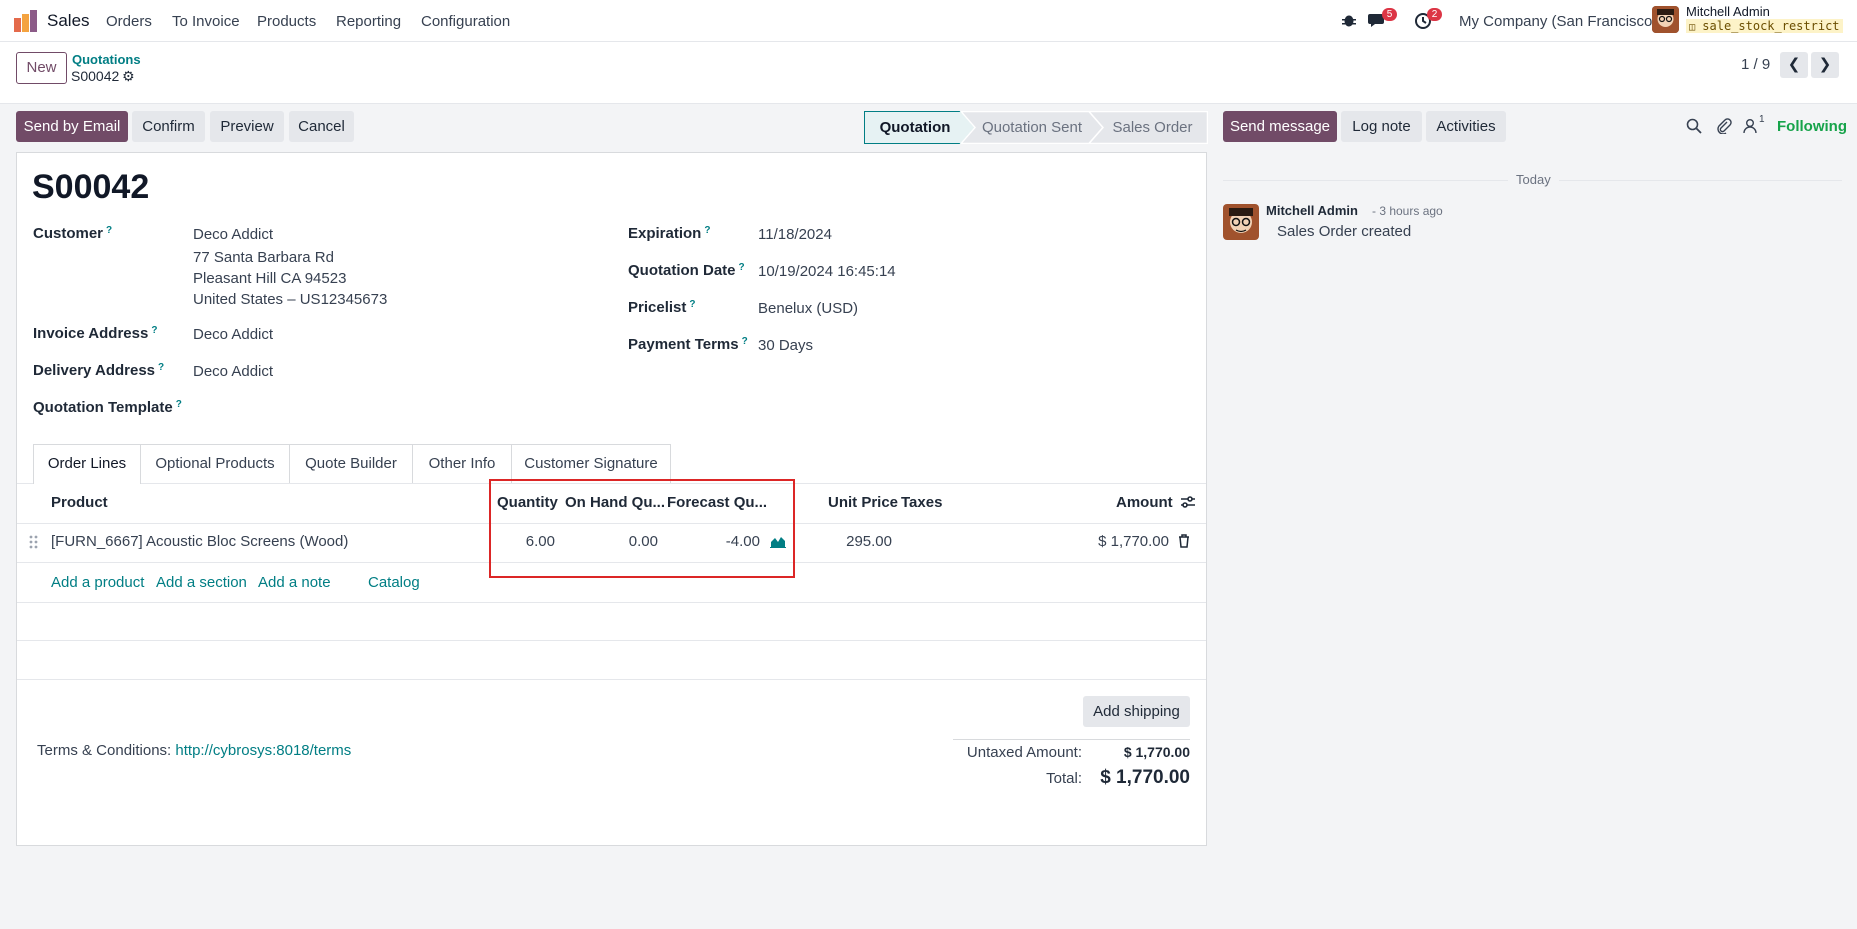  Describe the element at coordinates (1136, 711) in the screenshot. I see `add-shipping-button: Add shipping` at that location.